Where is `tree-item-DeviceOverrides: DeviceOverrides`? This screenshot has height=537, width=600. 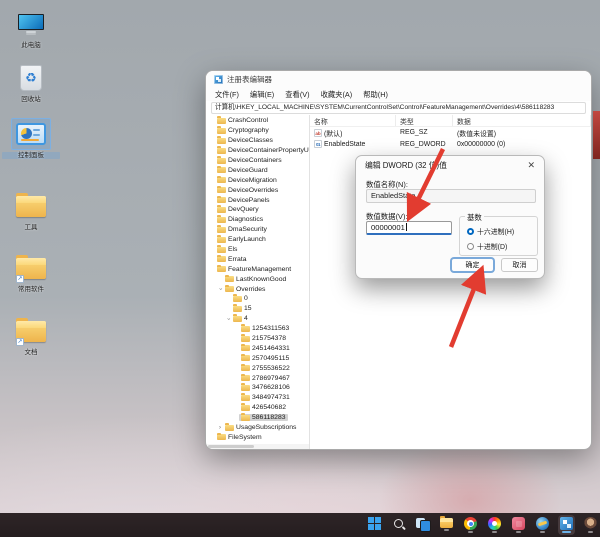 tree-item-DeviceOverrides: DeviceOverrides is located at coordinates (257, 190).